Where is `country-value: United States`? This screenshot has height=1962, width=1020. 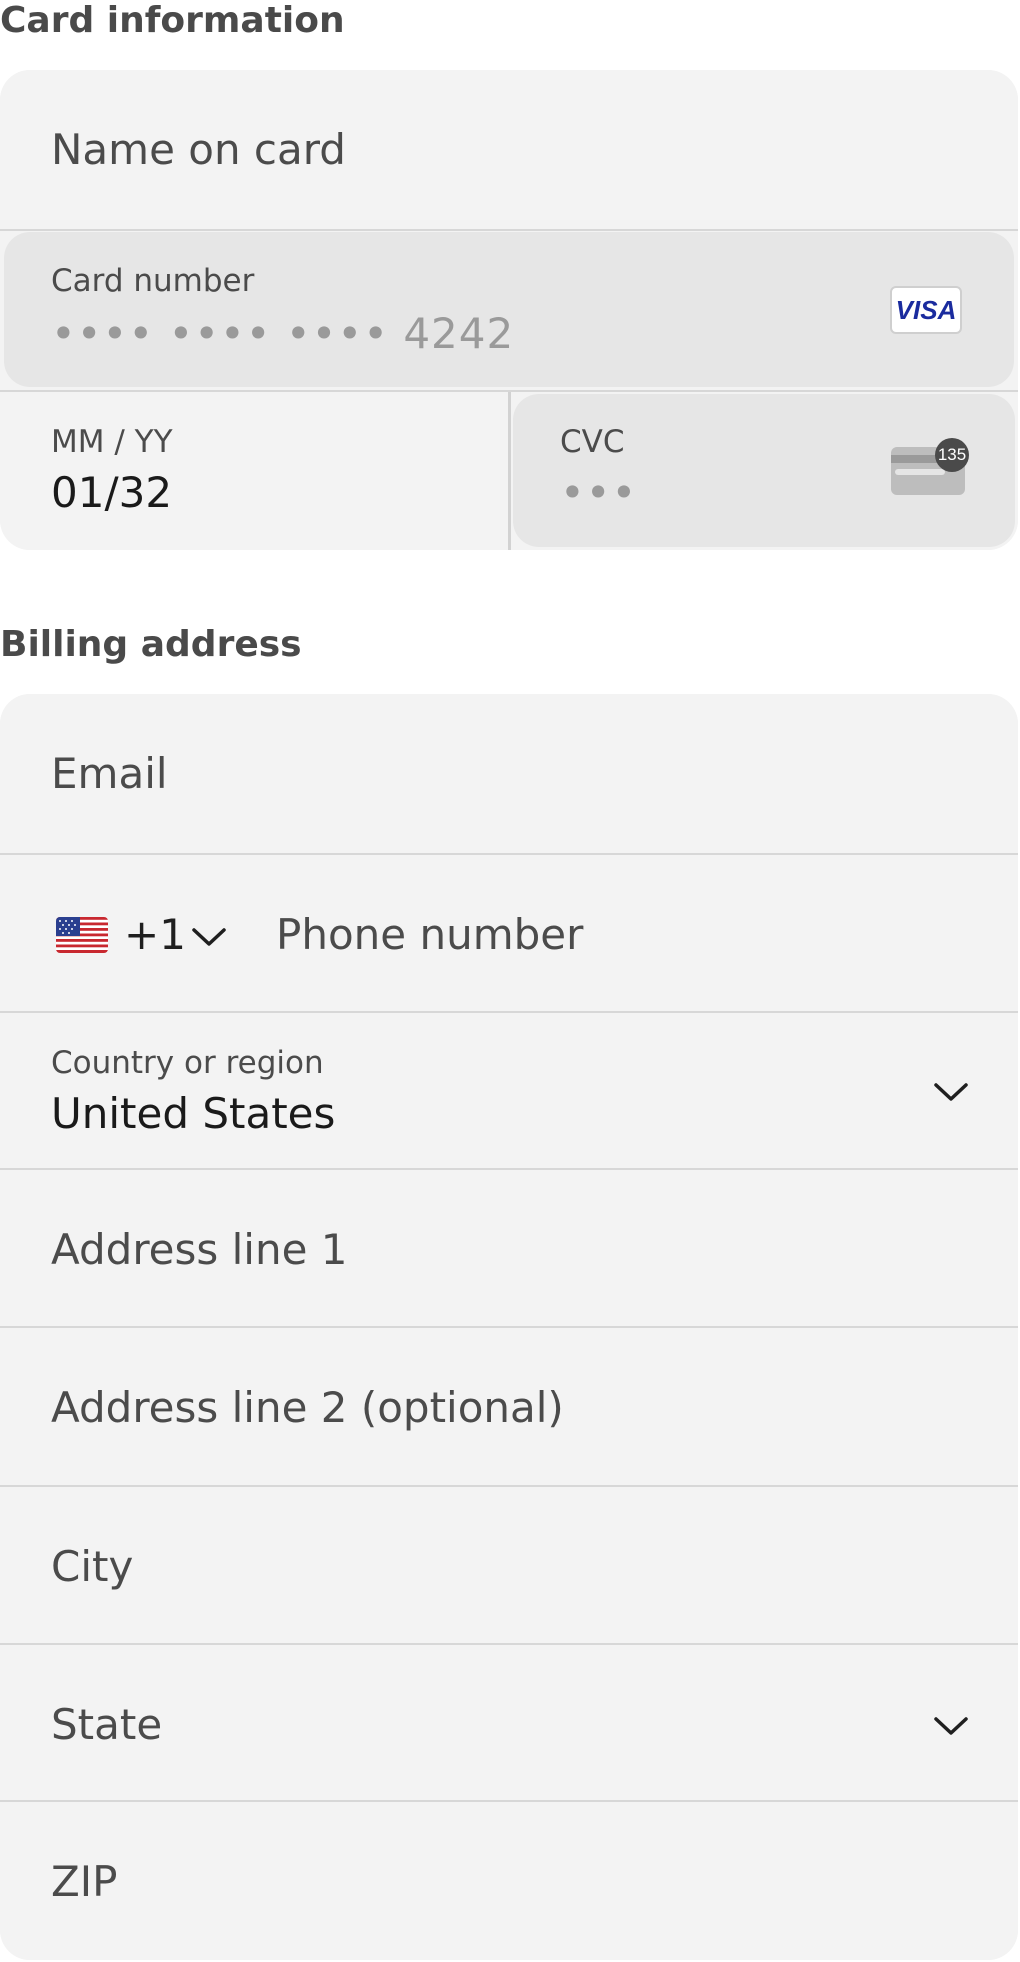
country-value: United States is located at coordinates (193, 1113).